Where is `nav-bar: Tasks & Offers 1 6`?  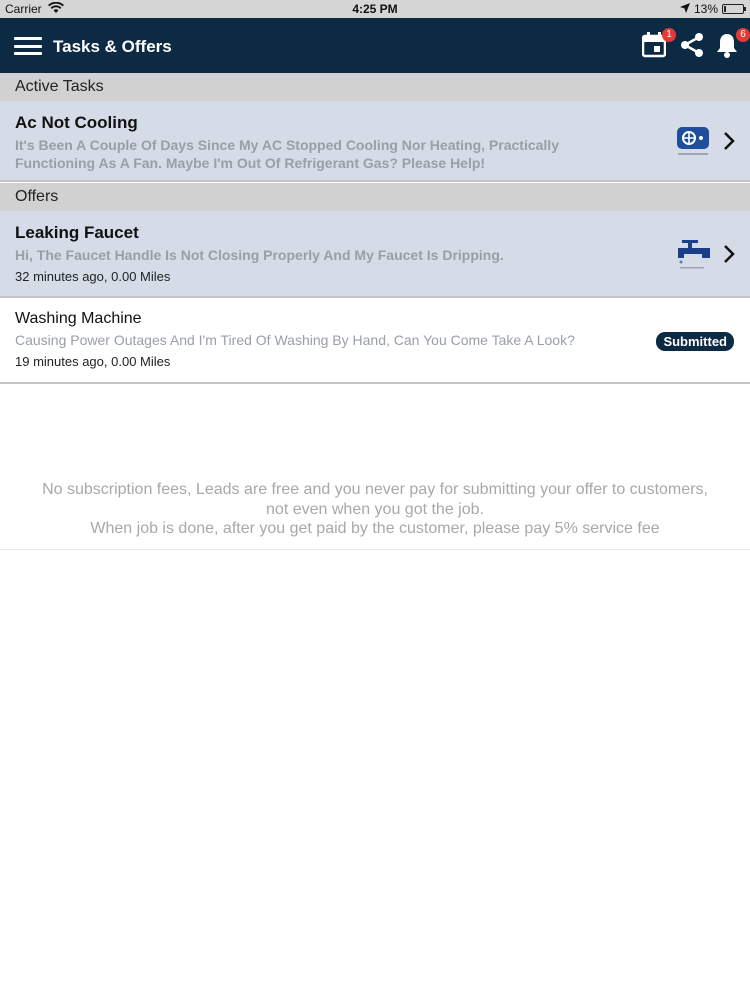 nav-bar: Tasks & Offers 1 6 is located at coordinates (375, 45).